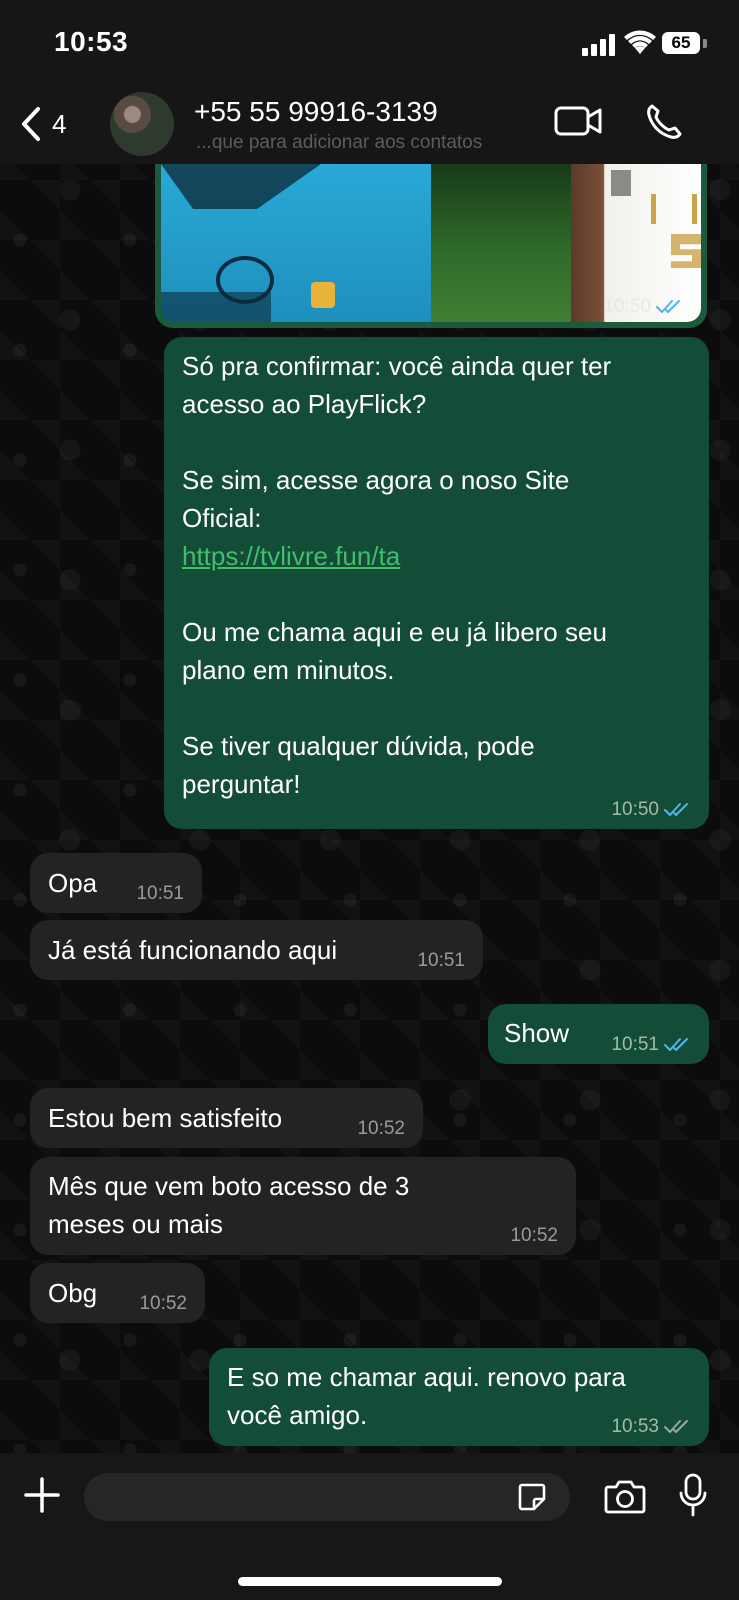 The width and height of the screenshot is (739, 1600). Describe the element at coordinates (625, 1496) in the screenshot. I see `camera-icon` at that location.